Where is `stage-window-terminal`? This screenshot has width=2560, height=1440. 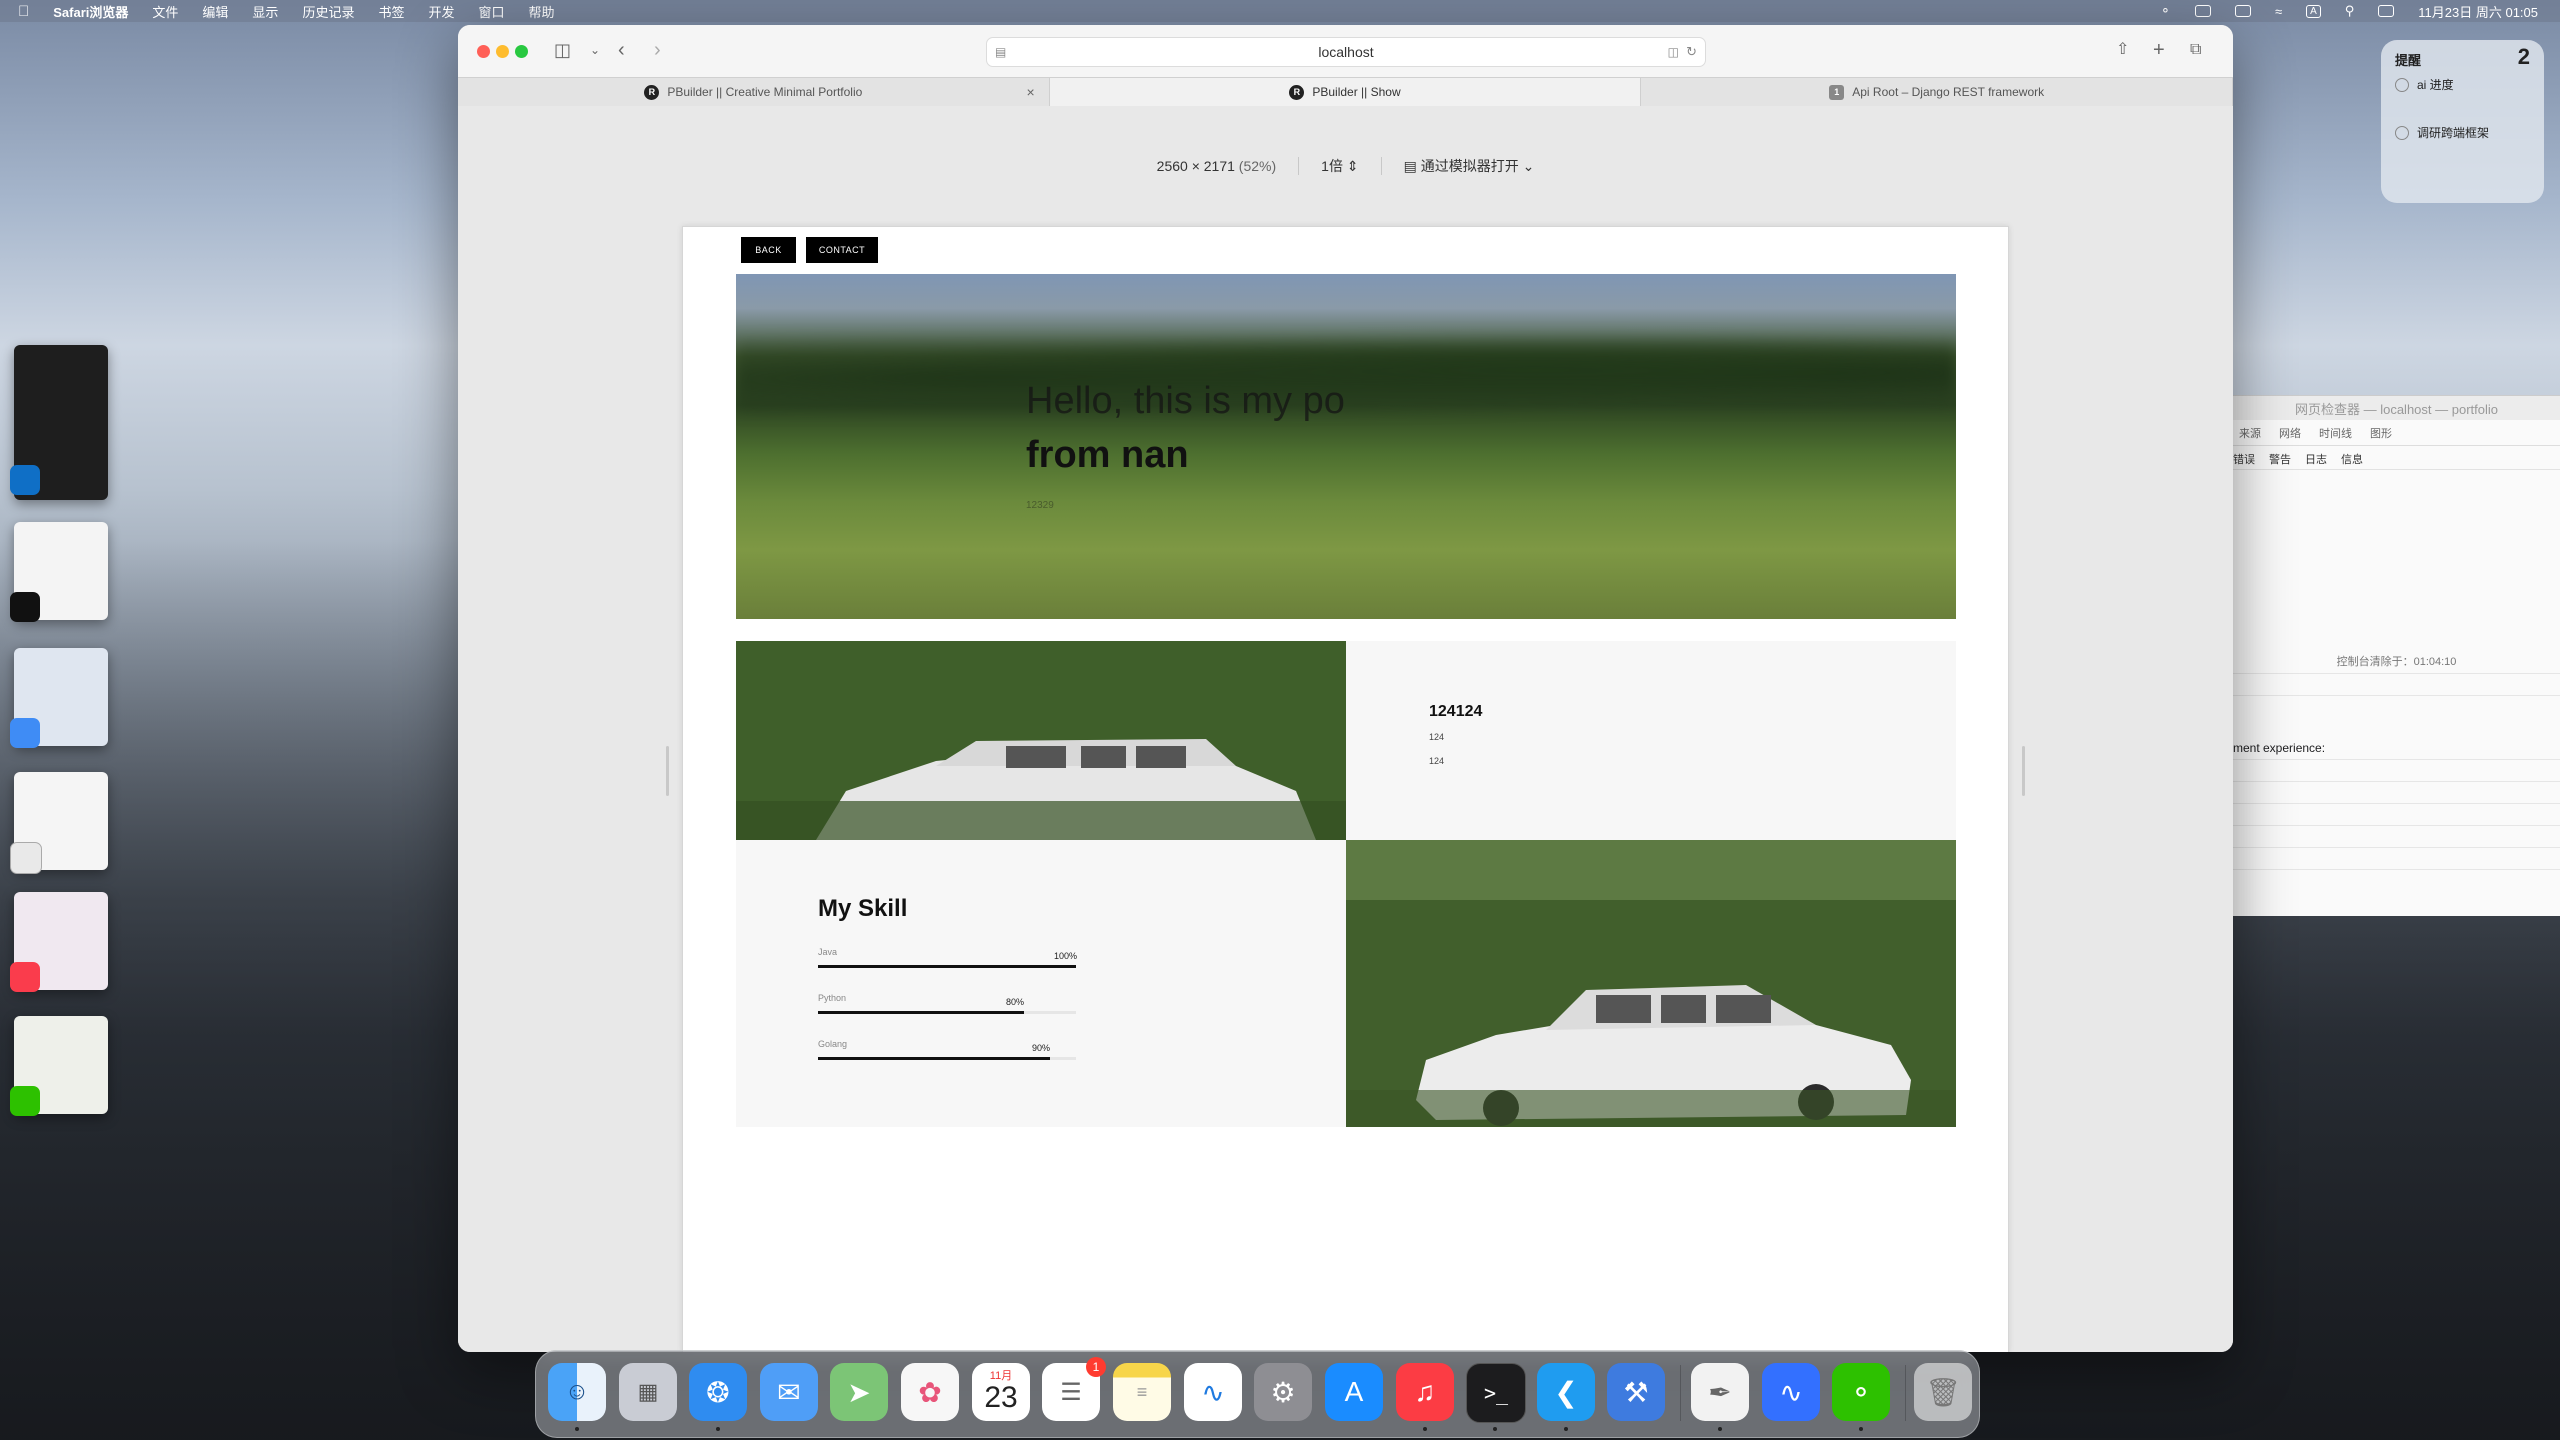 stage-window-terminal is located at coordinates (59, 572).